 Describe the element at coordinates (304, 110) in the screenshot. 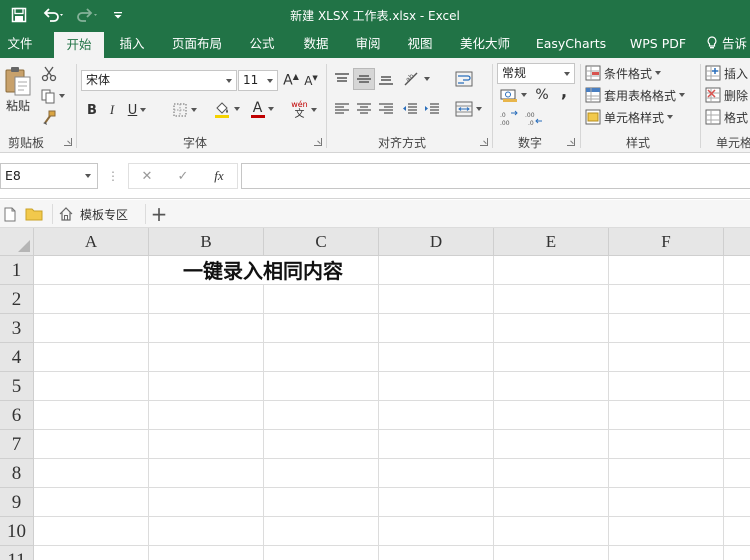

I see `phonetic-button: wén 文` at that location.